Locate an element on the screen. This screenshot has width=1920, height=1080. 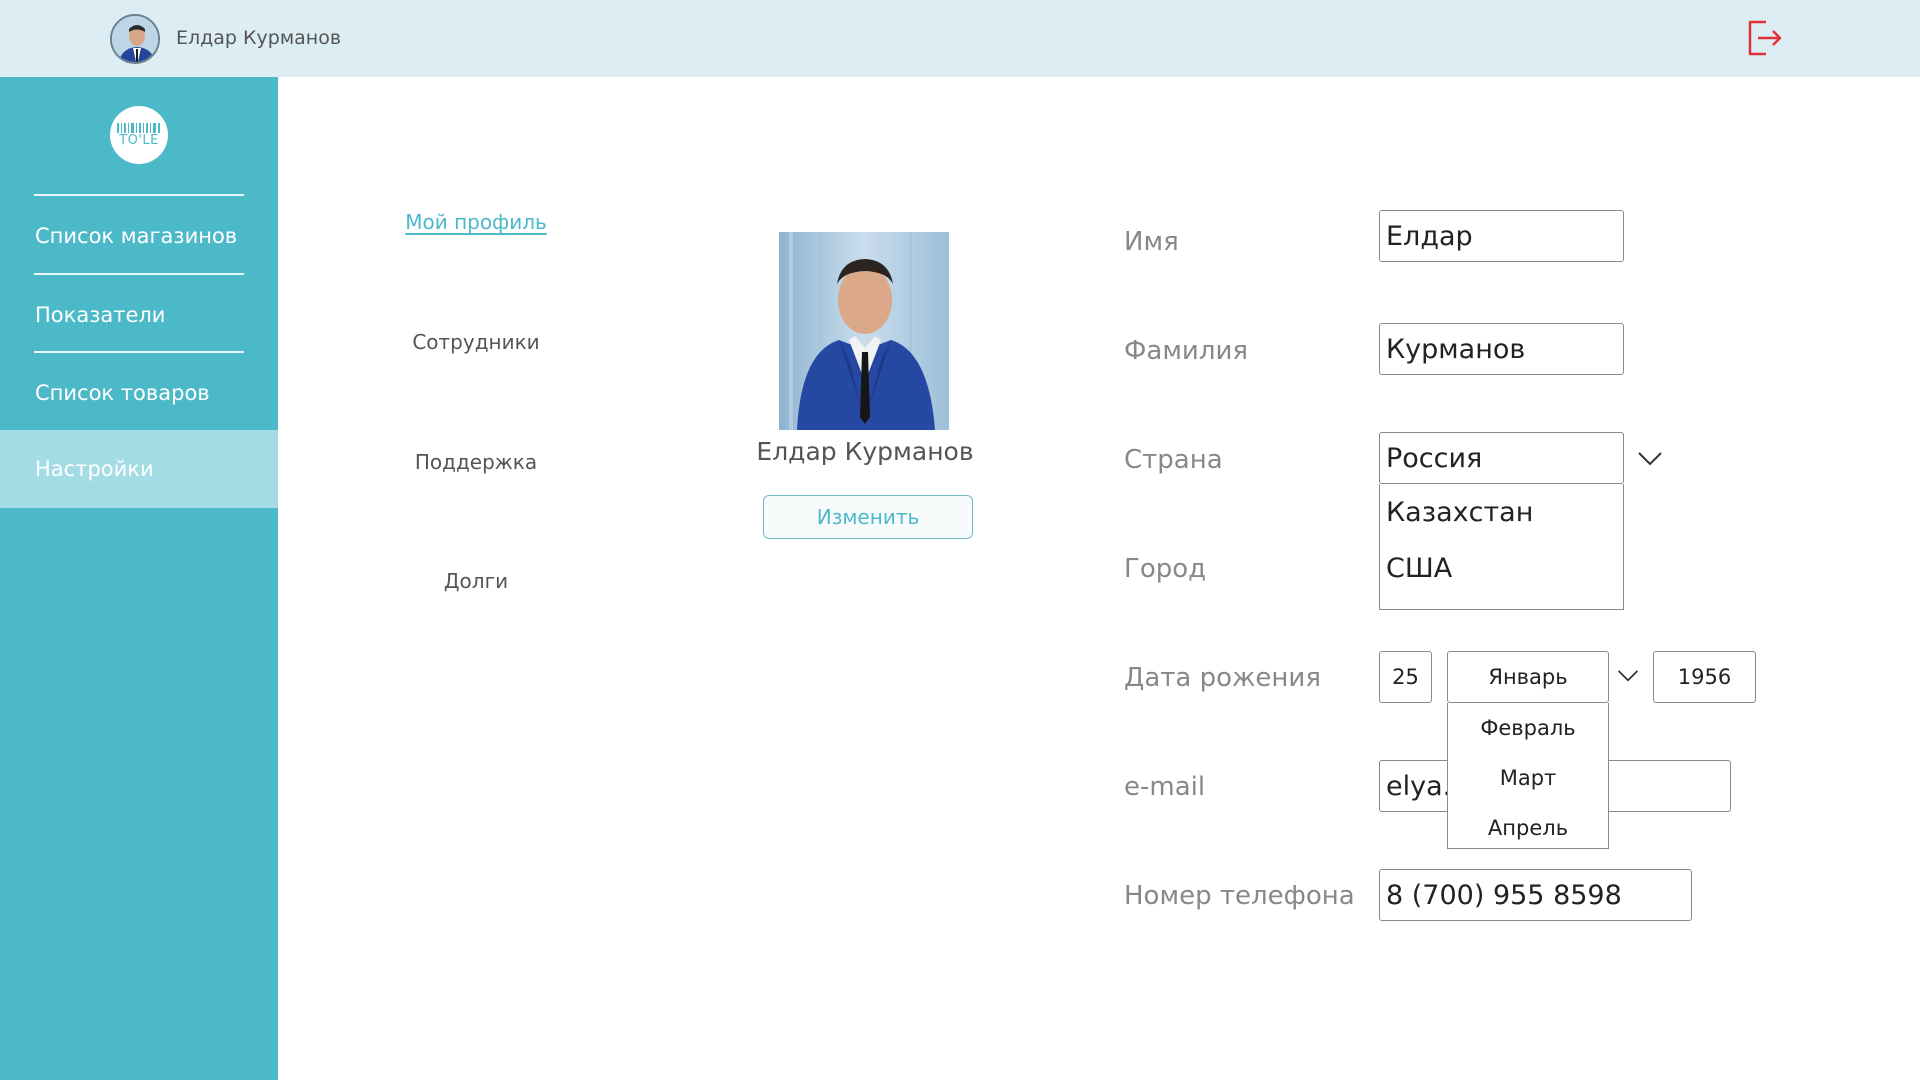
sidebar-item-settings: Настройки is located at coordinates (139, 469).